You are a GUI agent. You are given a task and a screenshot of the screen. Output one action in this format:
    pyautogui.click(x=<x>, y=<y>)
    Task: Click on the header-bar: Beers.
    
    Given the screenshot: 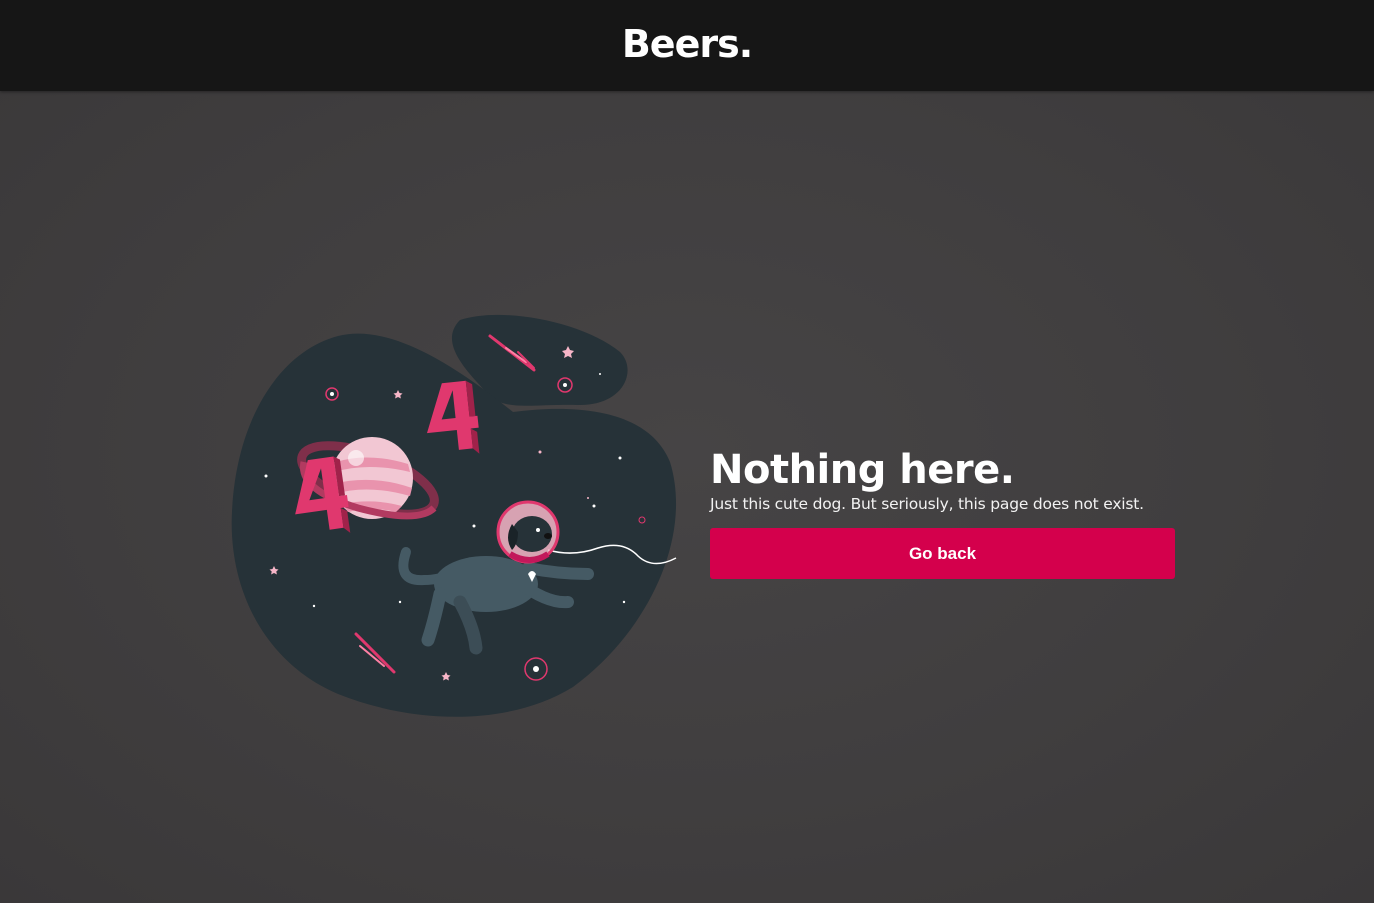 What is the action you would take?
    pyautogui.click(x=687, y=45)
    